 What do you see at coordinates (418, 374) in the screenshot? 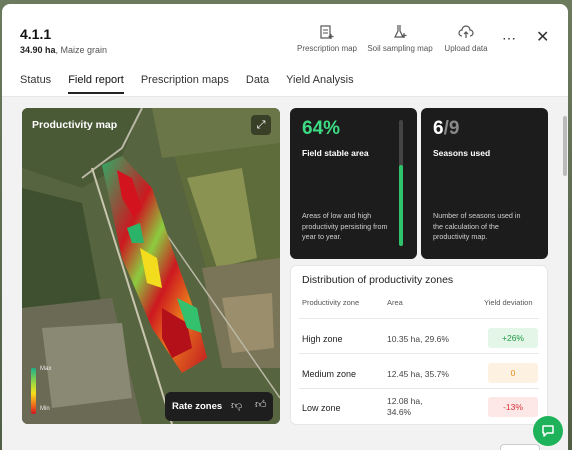
I see `zone-area: 12.45 ha, 35.7%` at bounding box center [418, 374].